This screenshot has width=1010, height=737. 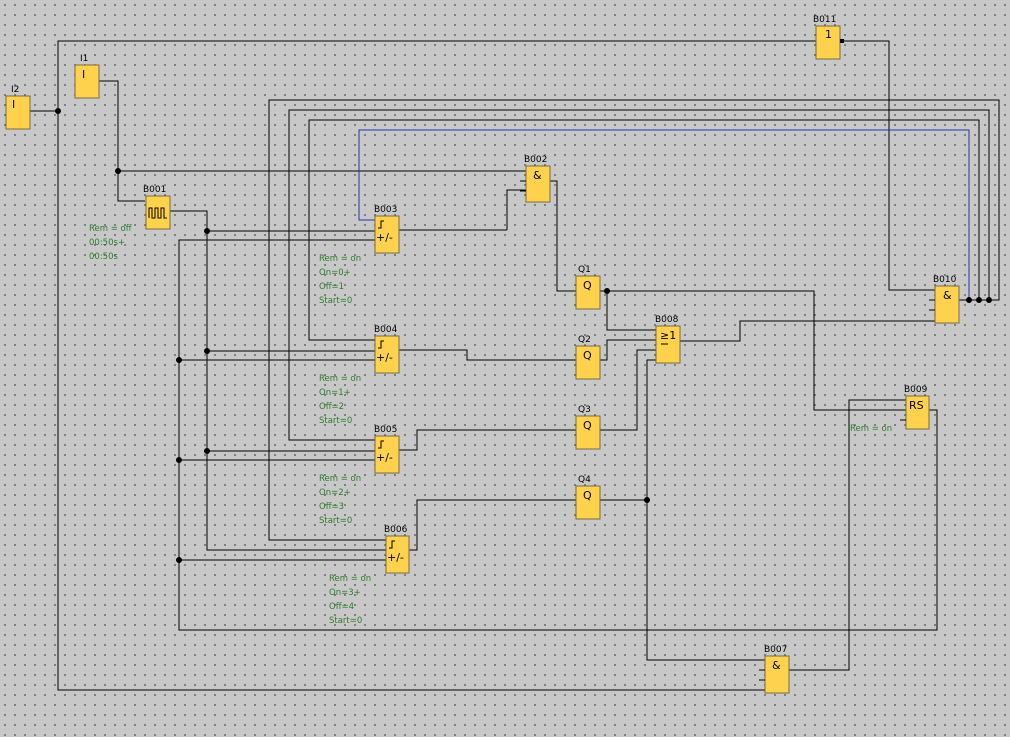 What do you see at coordinates (111, 229) in the screenshot?
I see `param-line: Rem = off` at bounding box center [111, 229].